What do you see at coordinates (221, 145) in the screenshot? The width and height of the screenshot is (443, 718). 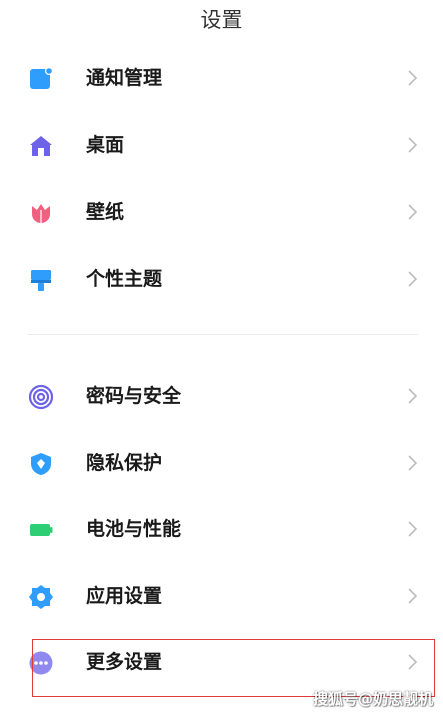 I see `menu-item-desktop: 桌面` at bounding box center [221, 145].